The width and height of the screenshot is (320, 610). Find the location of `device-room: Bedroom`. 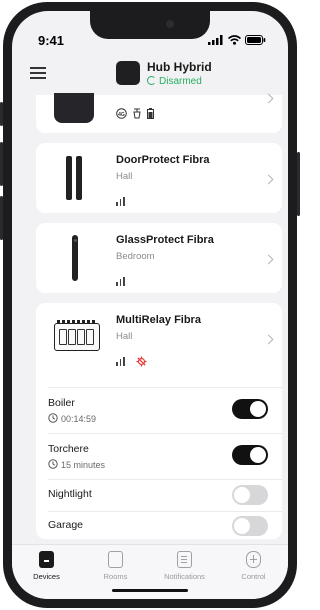

device-room: Bedroom is located at coordinates (135, 256).